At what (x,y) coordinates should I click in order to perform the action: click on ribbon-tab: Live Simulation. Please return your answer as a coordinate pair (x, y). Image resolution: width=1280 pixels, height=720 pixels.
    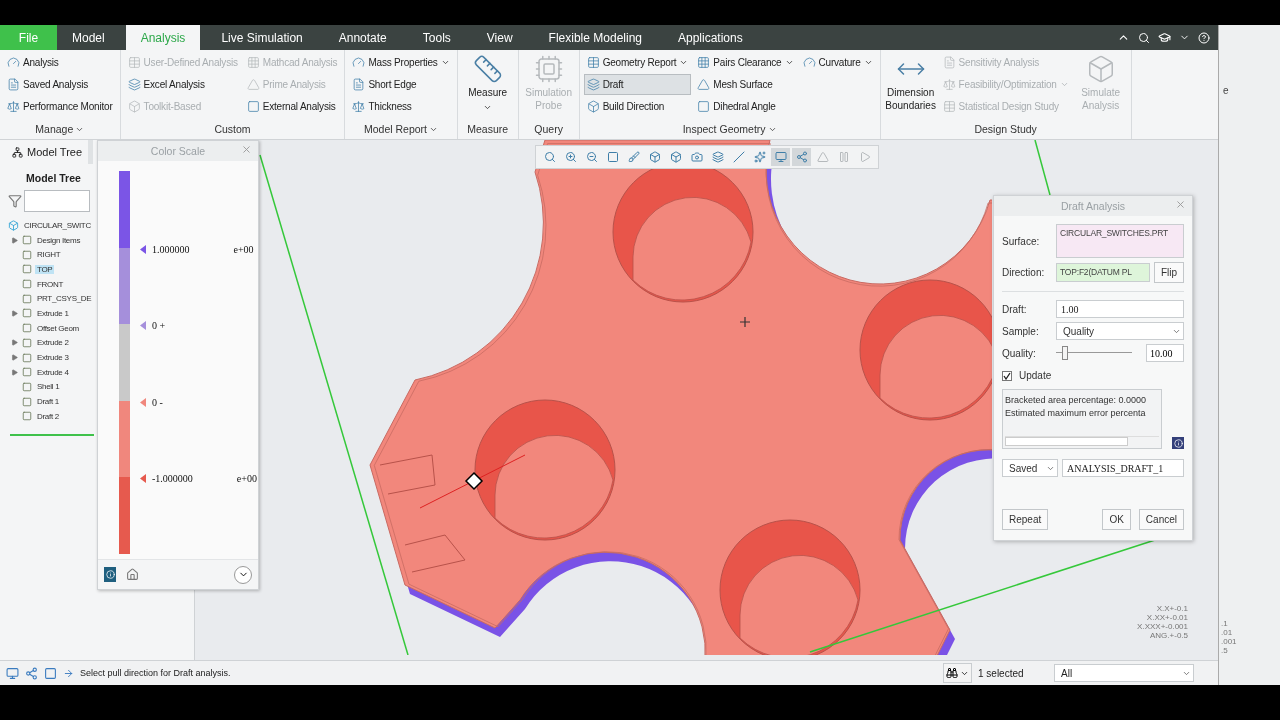
    Looking at the image, I should click on (262, 37).